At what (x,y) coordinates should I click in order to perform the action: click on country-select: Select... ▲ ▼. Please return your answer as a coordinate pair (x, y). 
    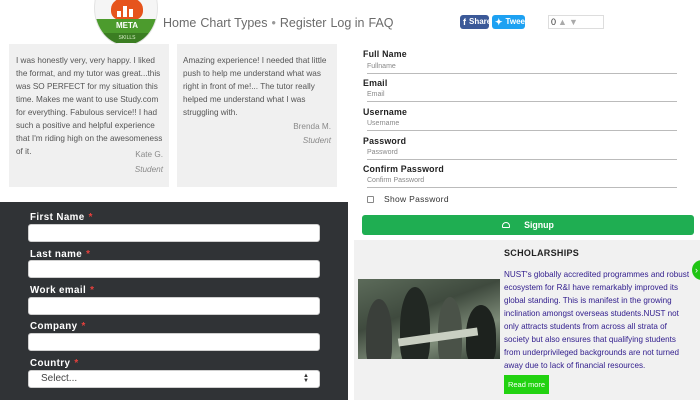
    Looking at the image, I should click on (174, 379).